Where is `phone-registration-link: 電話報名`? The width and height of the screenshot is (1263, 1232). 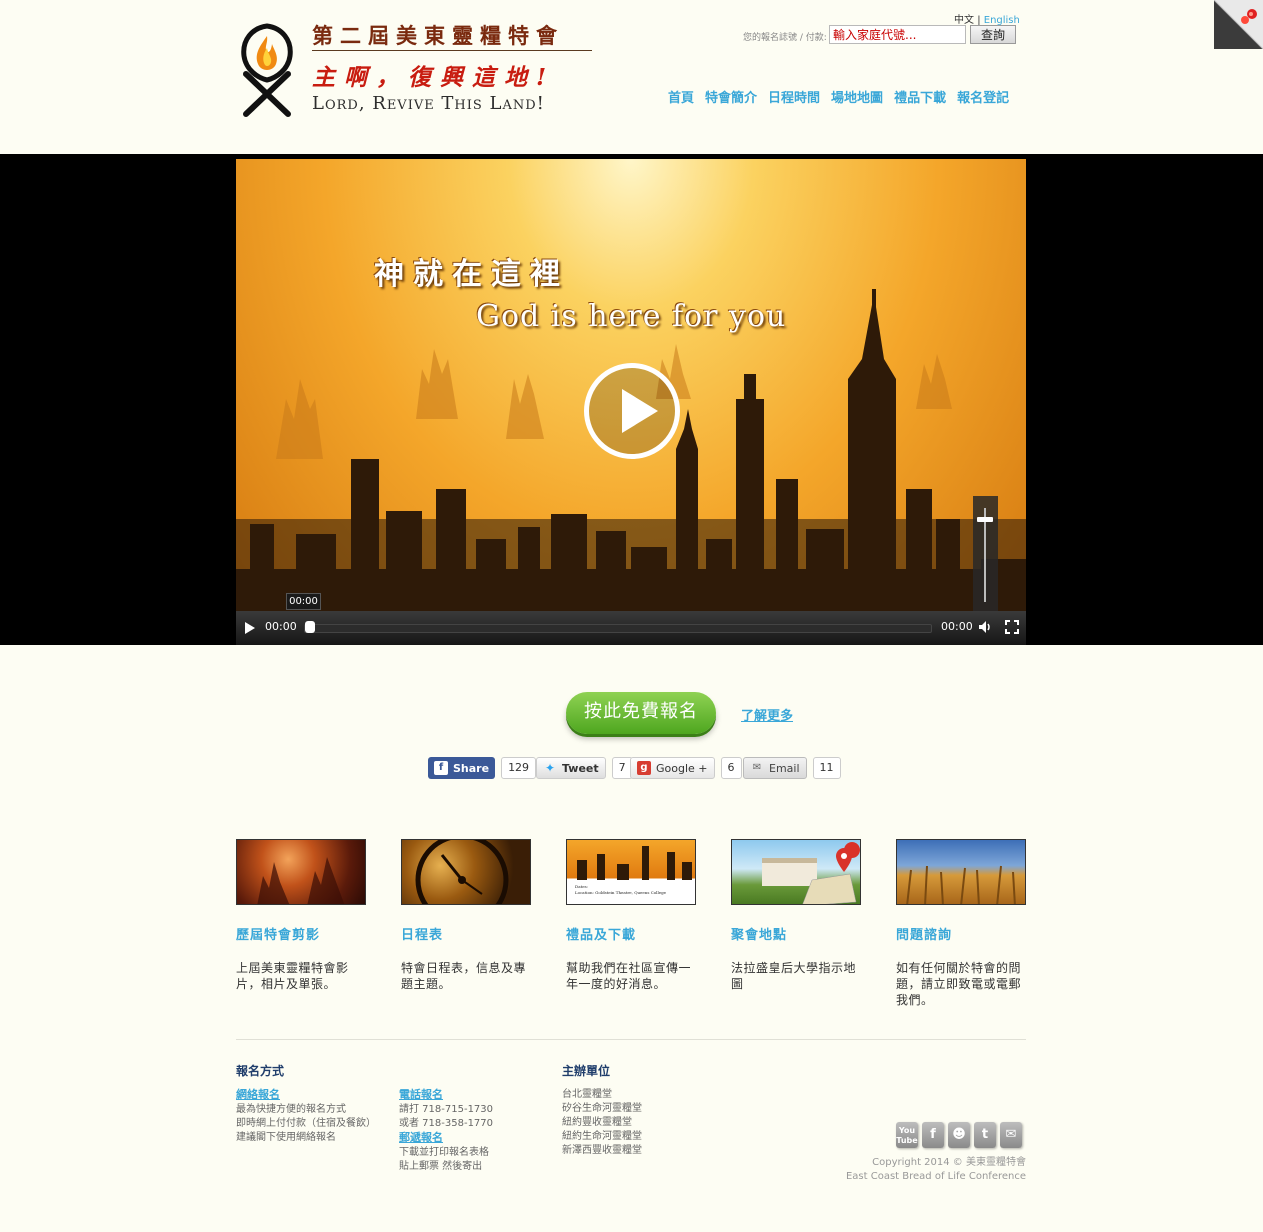
phone-registration-link: 電話報名 is located at coordinates (421, 1094).